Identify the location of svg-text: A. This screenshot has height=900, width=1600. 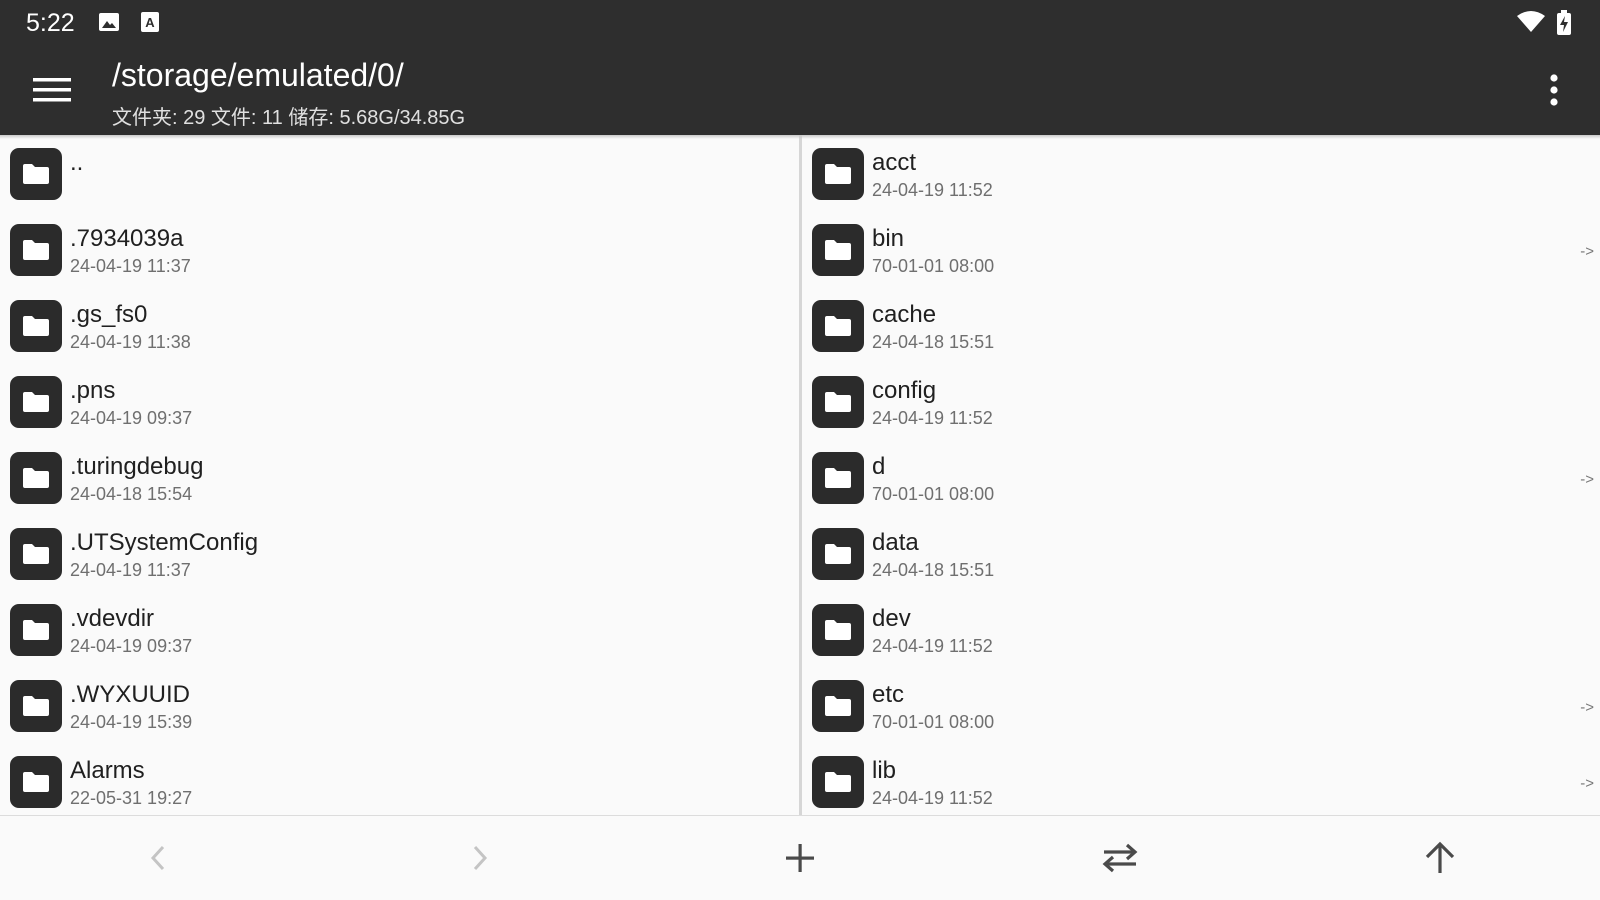
(150, 22).